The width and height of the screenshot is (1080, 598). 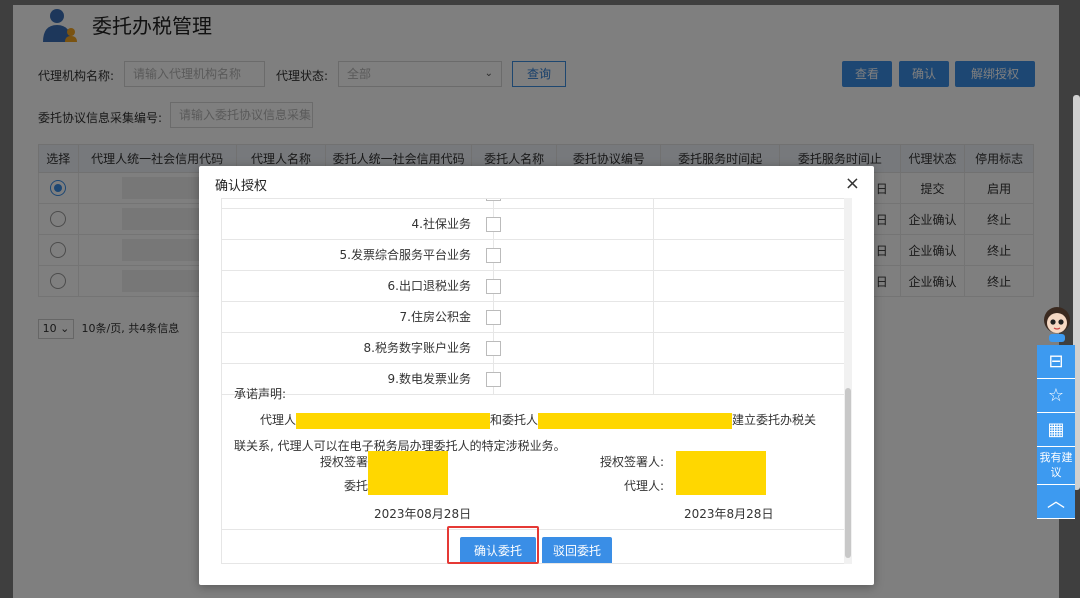 I want to click on reject-delegation-button: 驳回委托, so click(x=577, y=550).